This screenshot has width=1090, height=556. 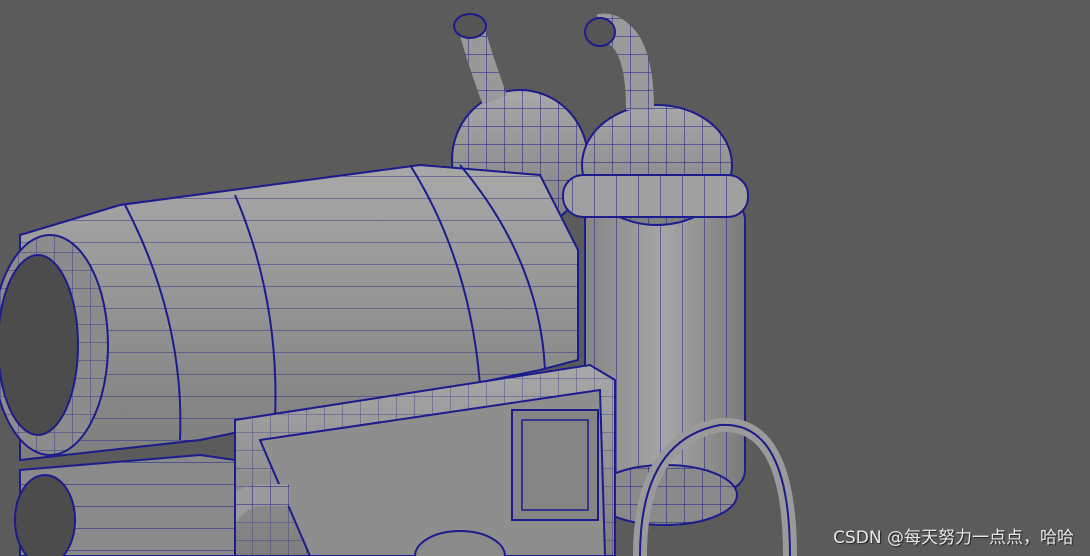 What do you see at coordinates (953, 538) in the screenshot?
I see `watermark: CSDN @每天努力一点点，哈哈` at bounding box center [953, 538].